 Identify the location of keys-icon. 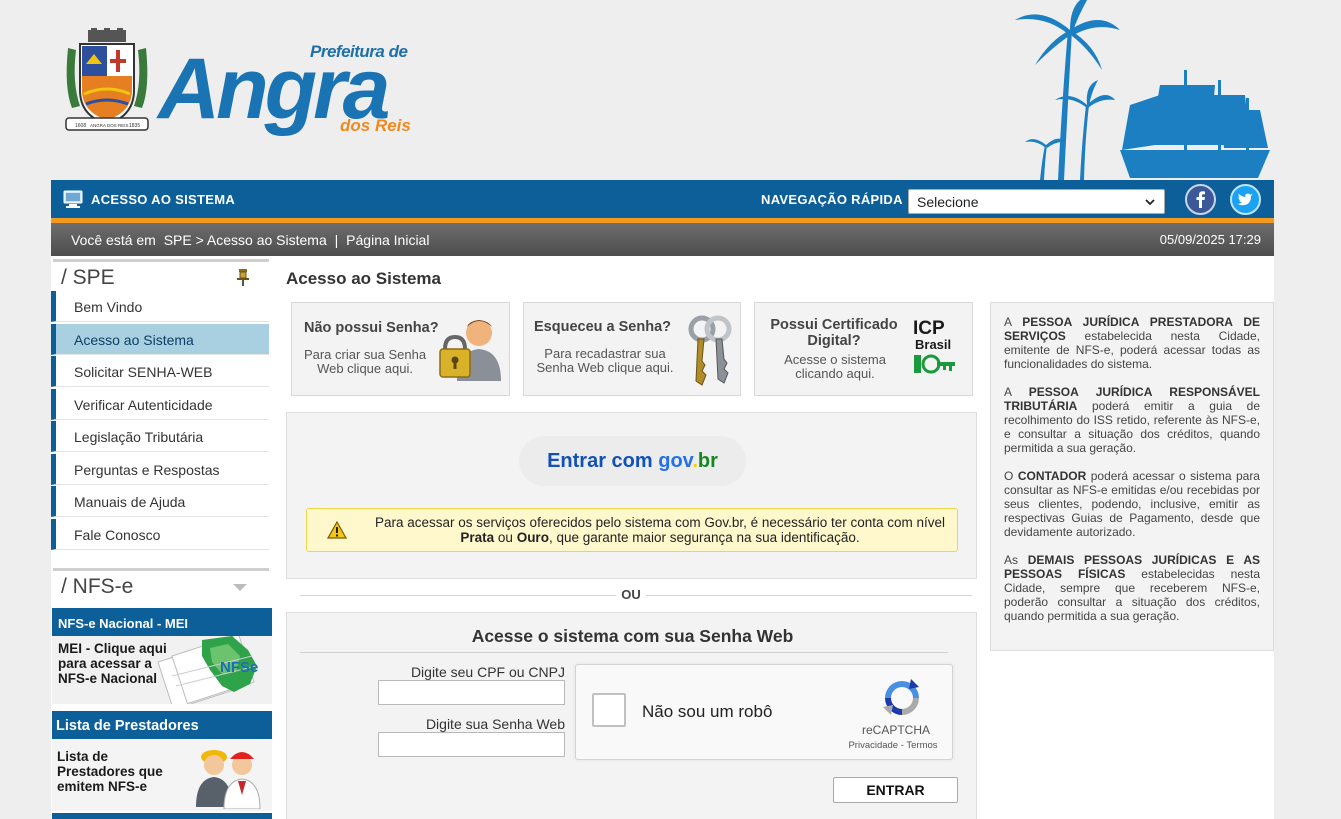
(710, 350).